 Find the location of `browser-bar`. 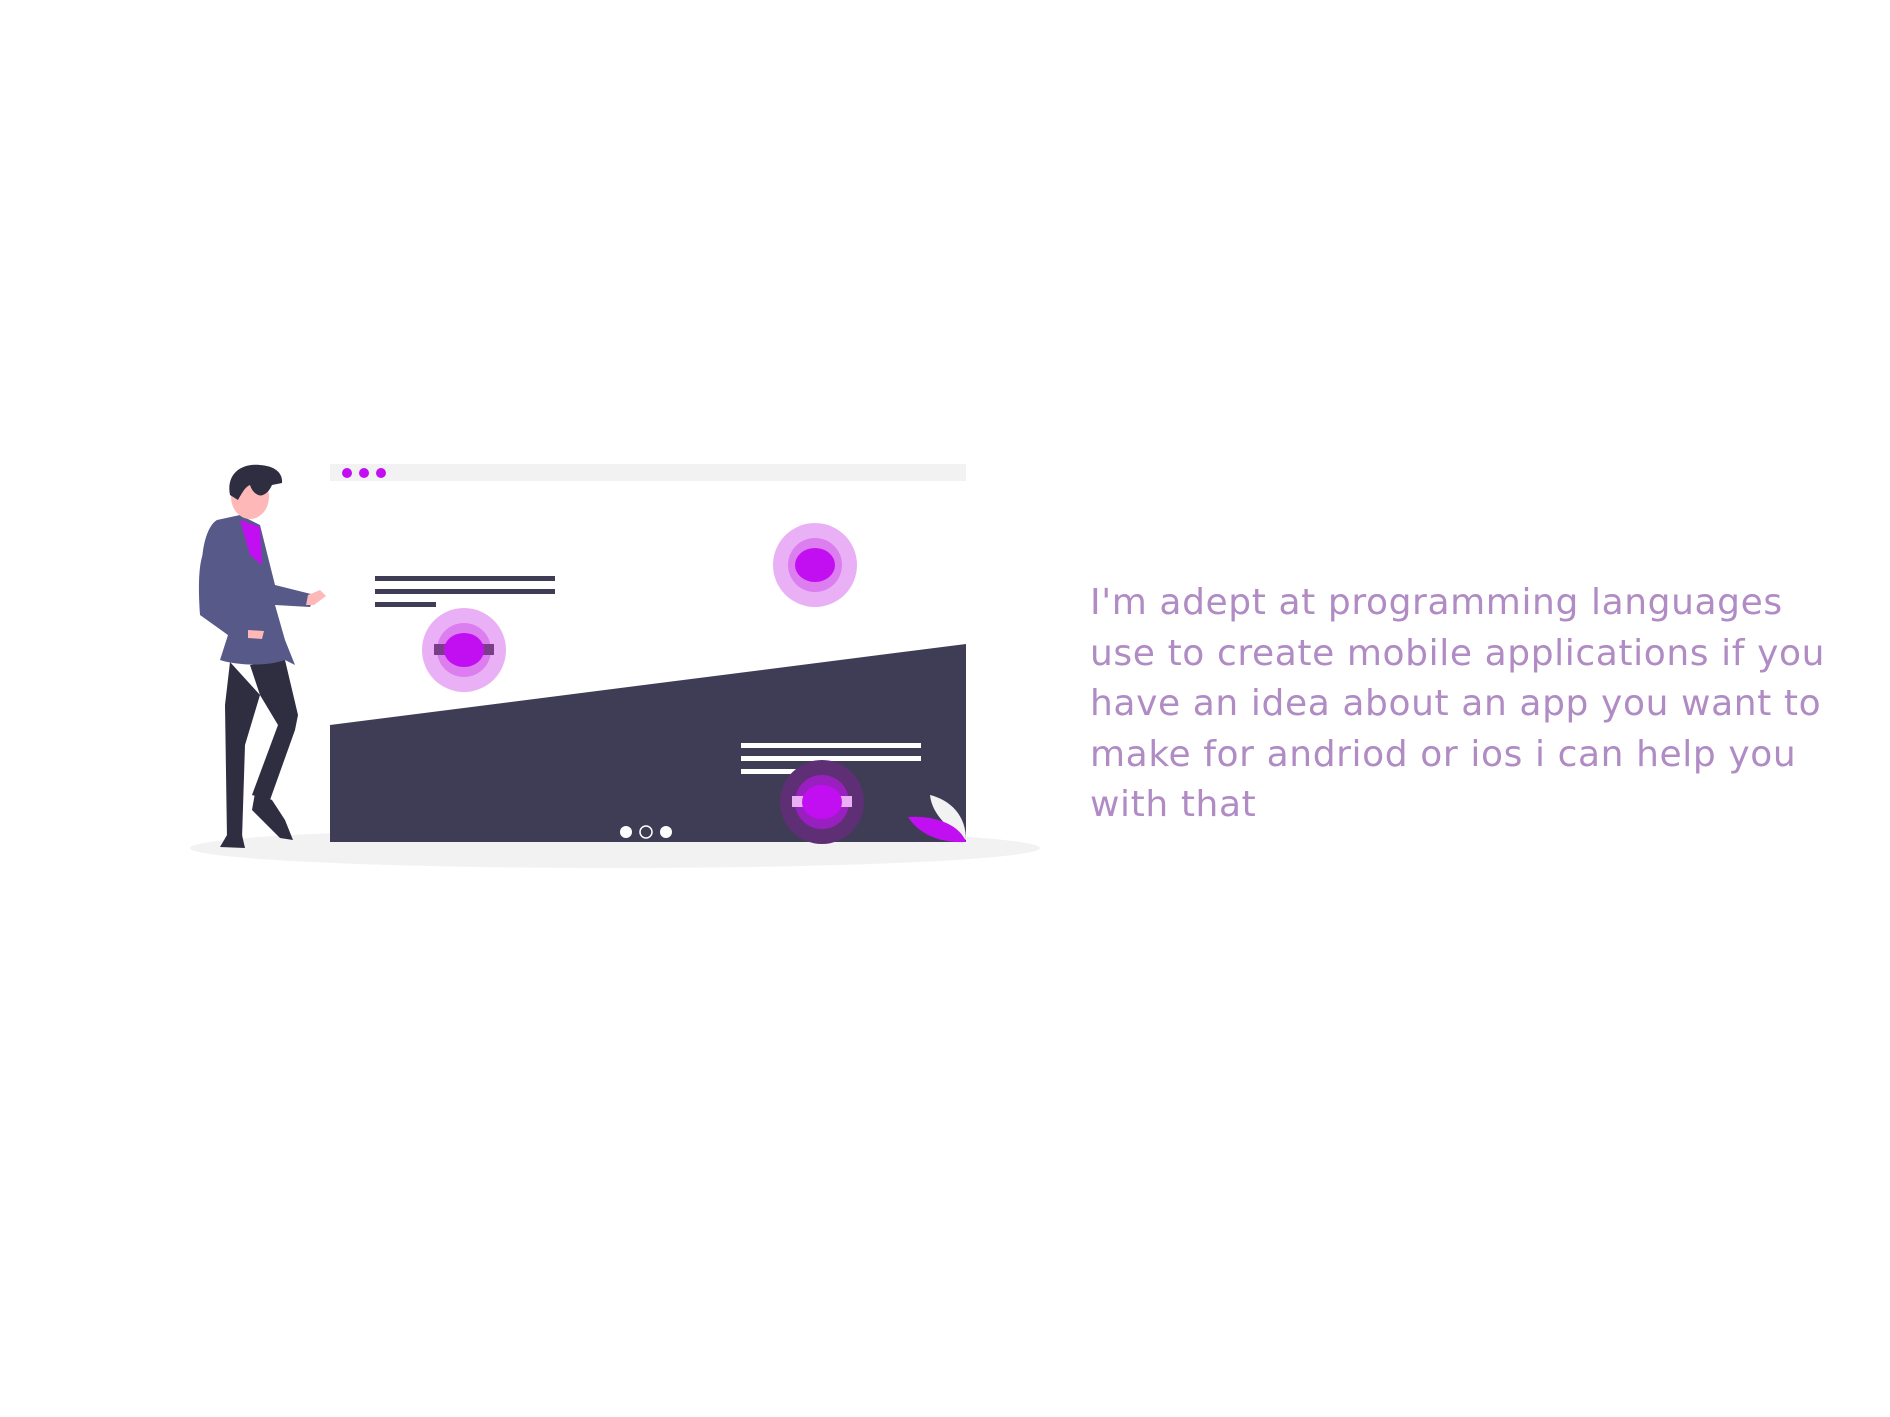

browser-bar is located at coordinates (648, 472).